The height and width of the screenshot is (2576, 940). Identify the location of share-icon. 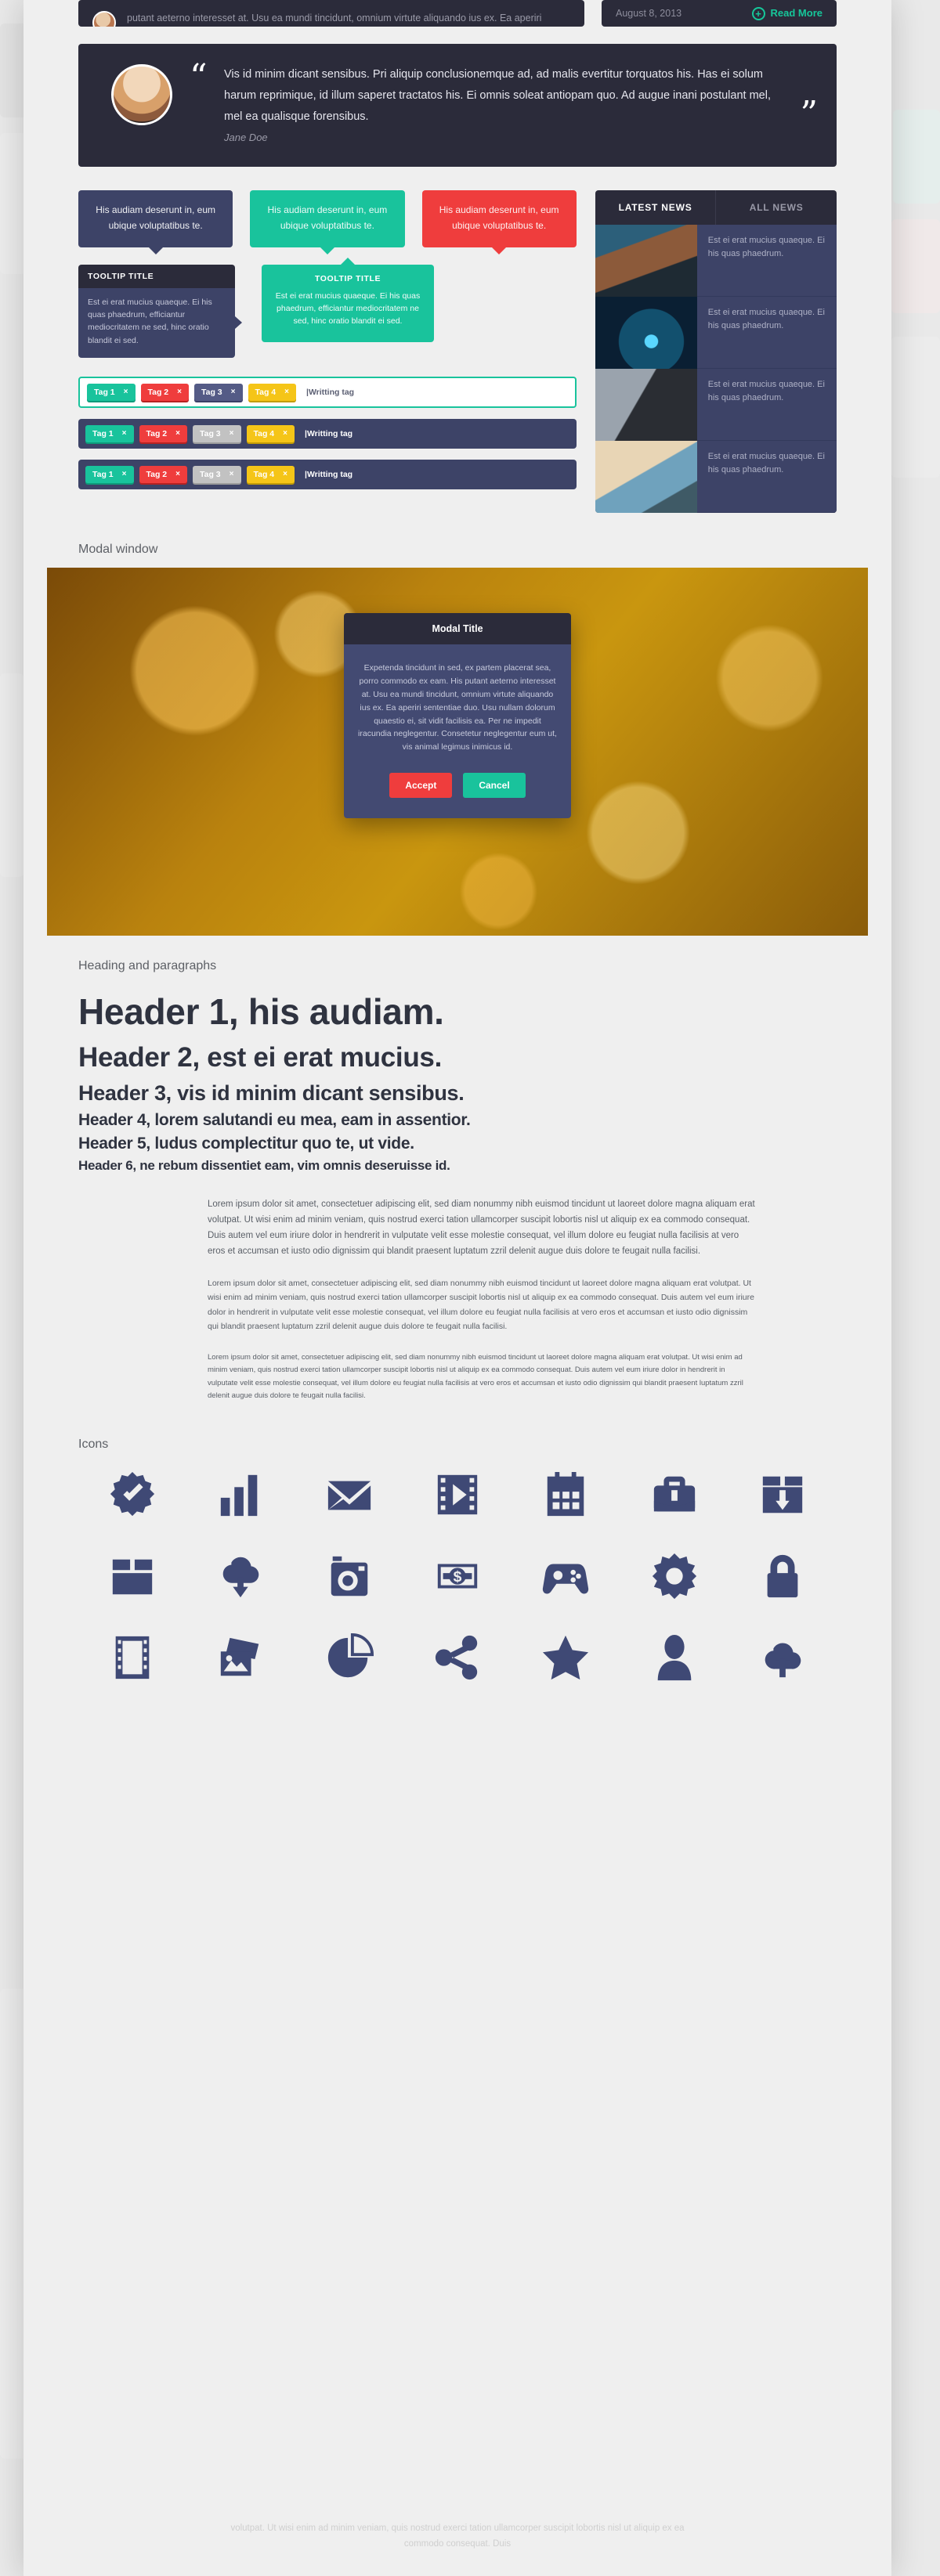
(458, 1657).